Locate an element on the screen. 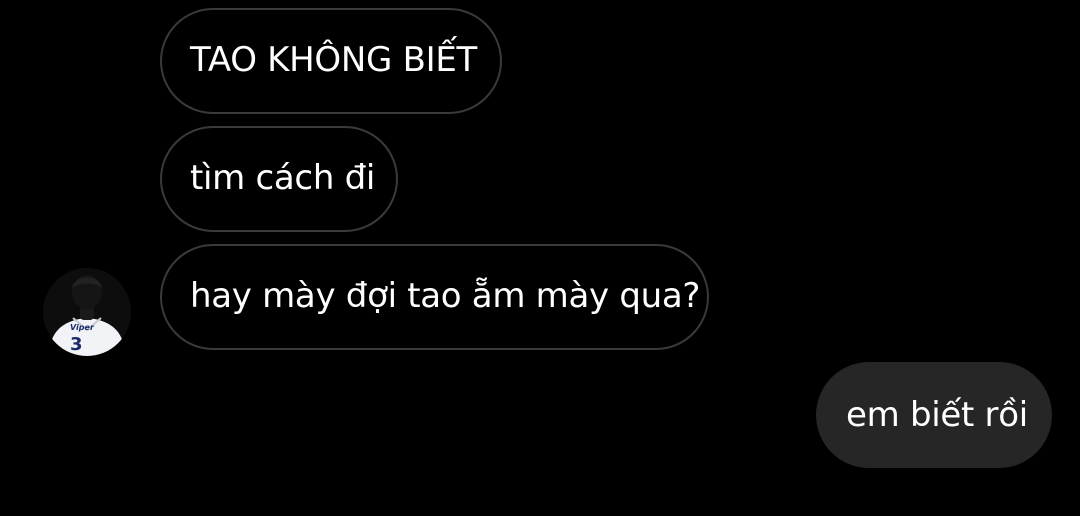 Image resolution: width=1080 pixels, height=516 pixels. incoming-message-bubble: tìm cách đi is located at coordinates (279, 179).